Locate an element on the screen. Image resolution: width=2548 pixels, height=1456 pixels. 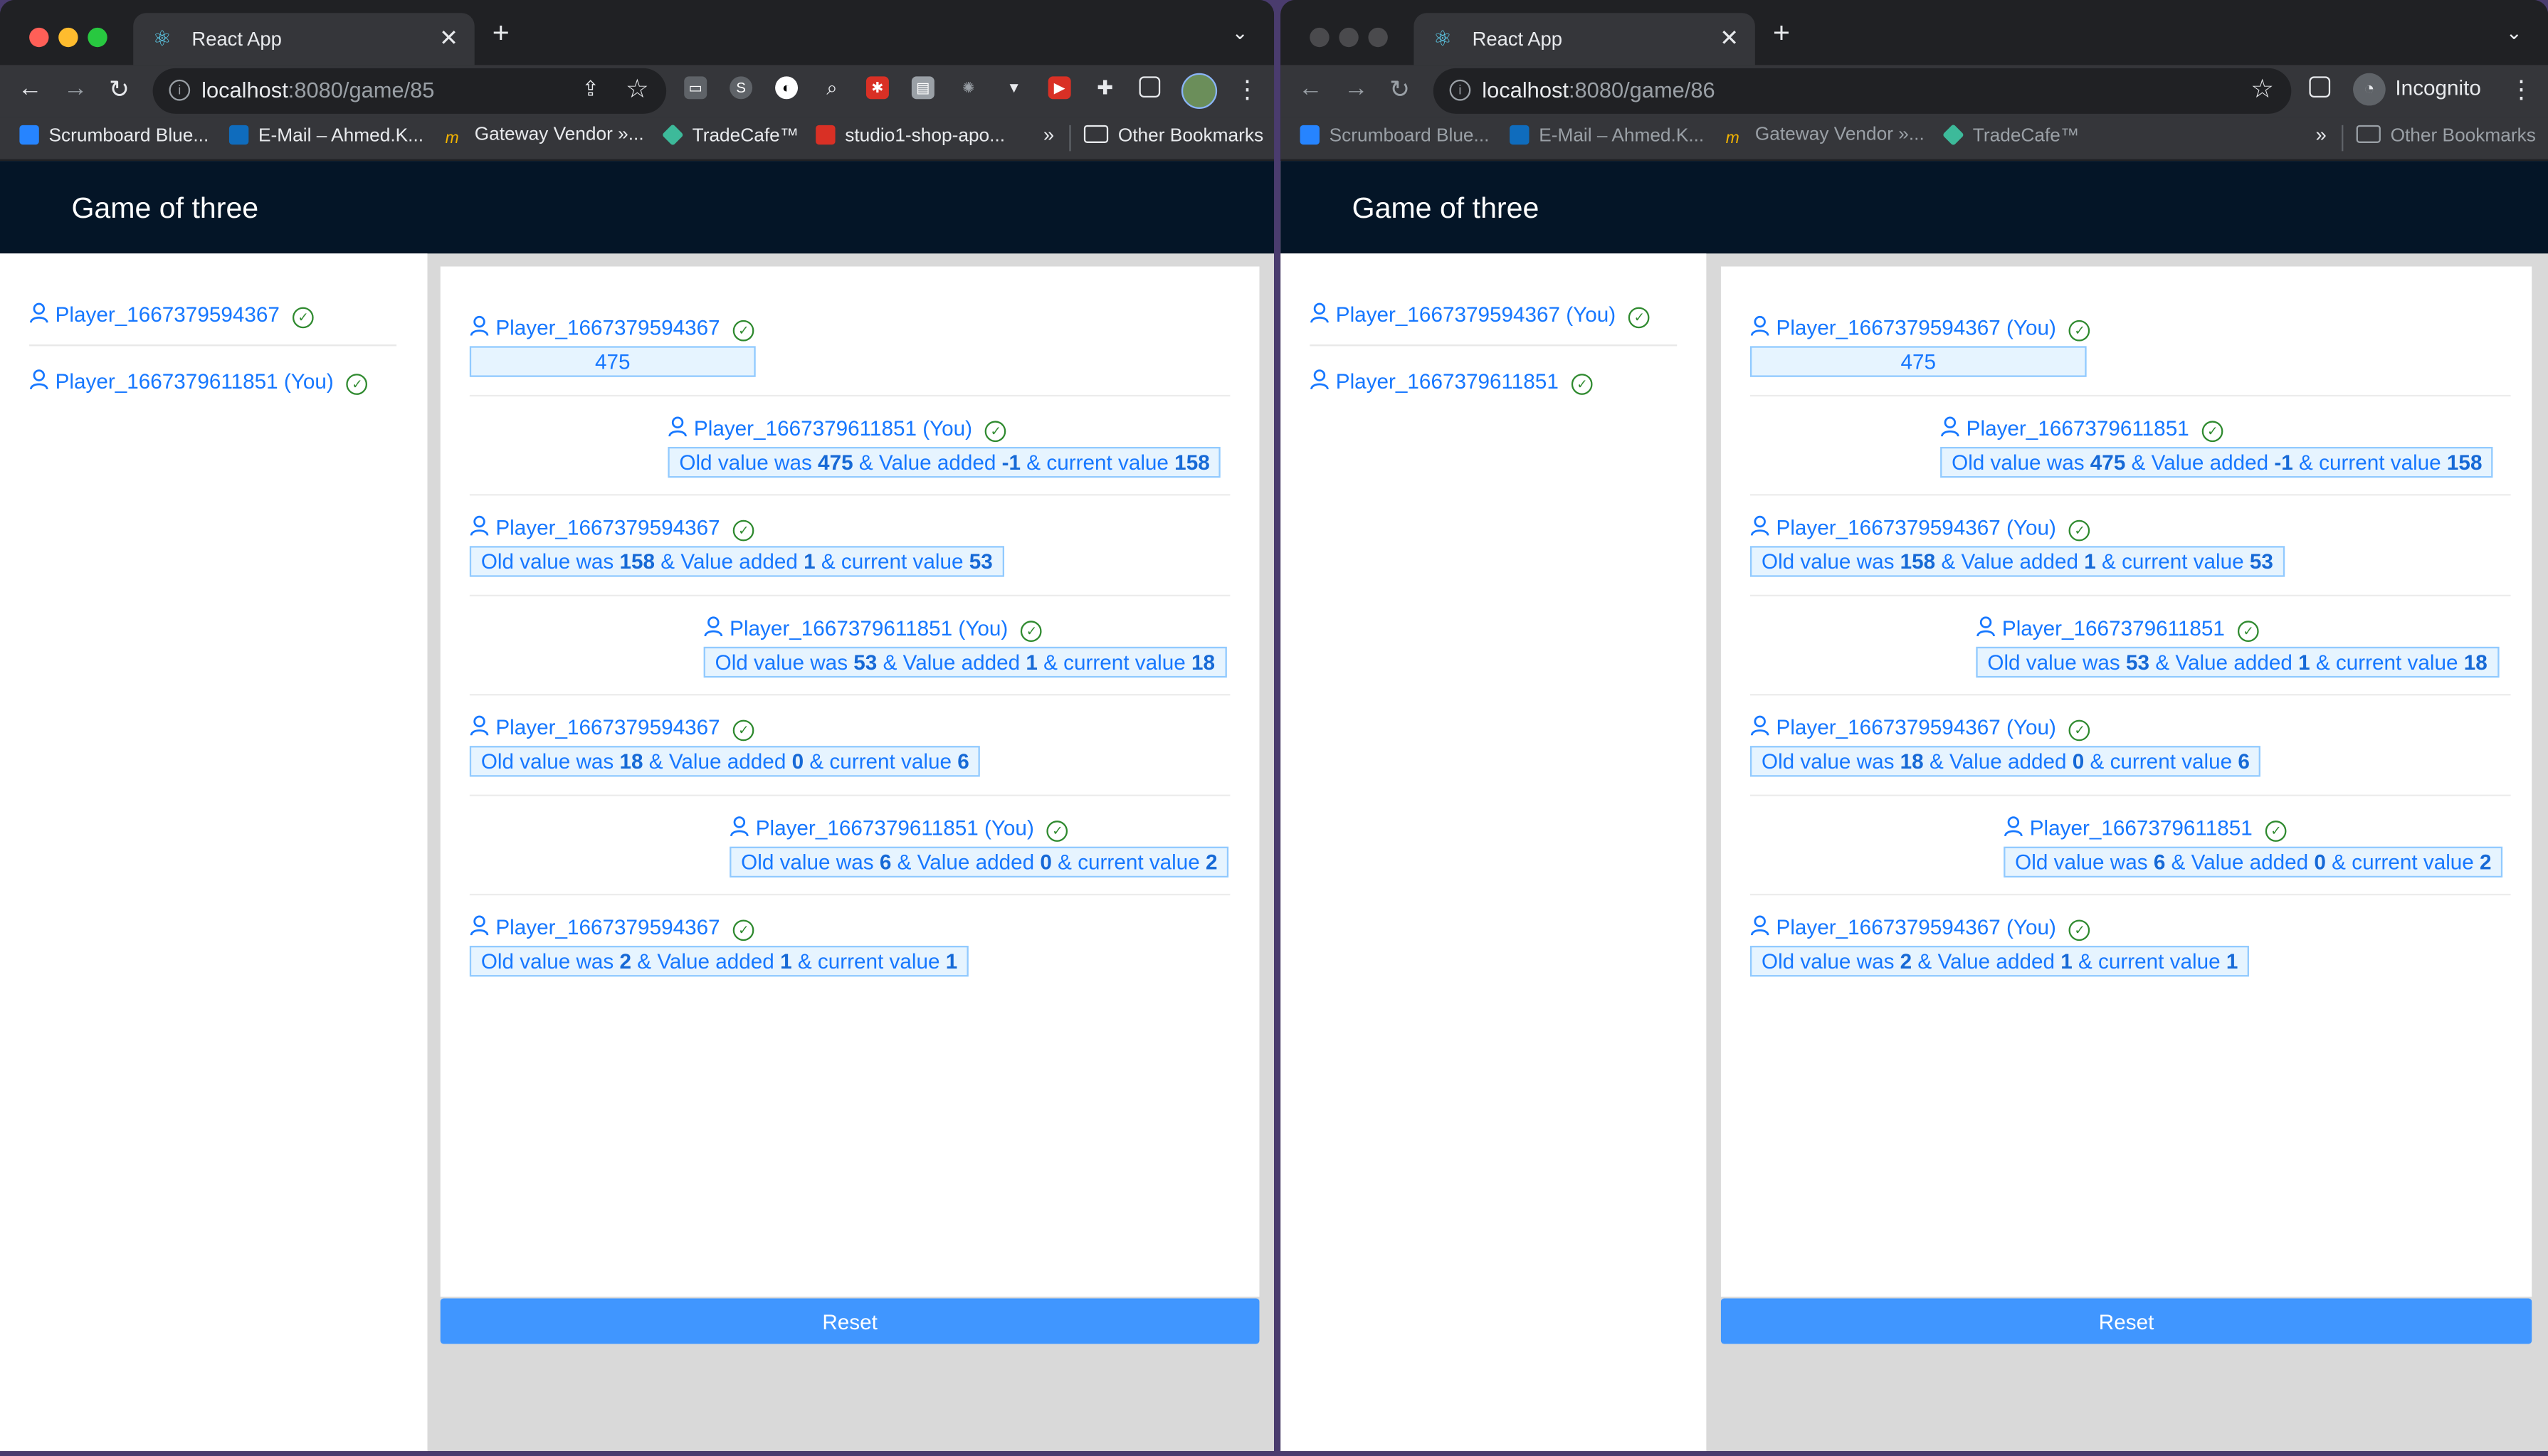
extension-icon: ▭ is located at coordinates (695, 88).